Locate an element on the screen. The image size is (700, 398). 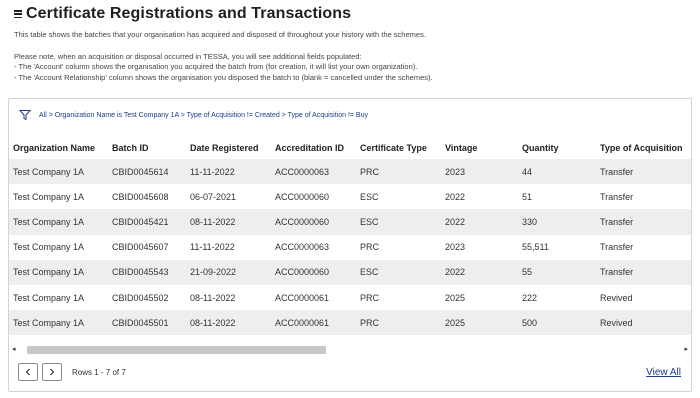
table-cell: 21-09-2022 is located at coordinates (228, 272).